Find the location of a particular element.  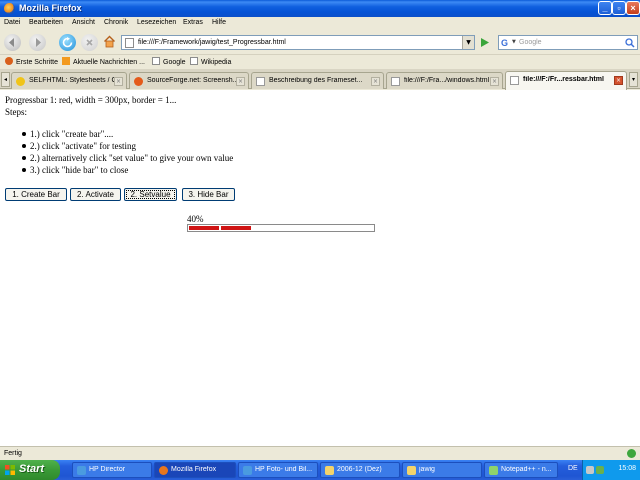

go-button is located at coordinates (485, 42).